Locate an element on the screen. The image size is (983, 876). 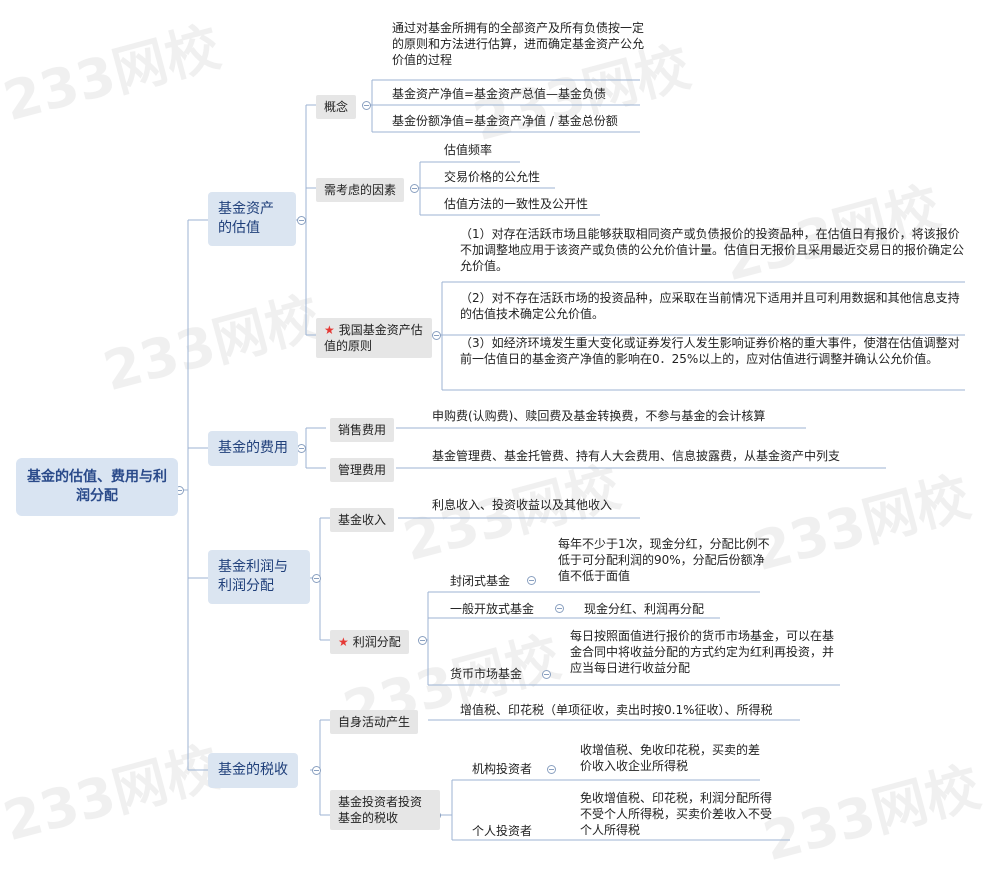
topic-income: 基金收入 is located at coordinates (362, 520).